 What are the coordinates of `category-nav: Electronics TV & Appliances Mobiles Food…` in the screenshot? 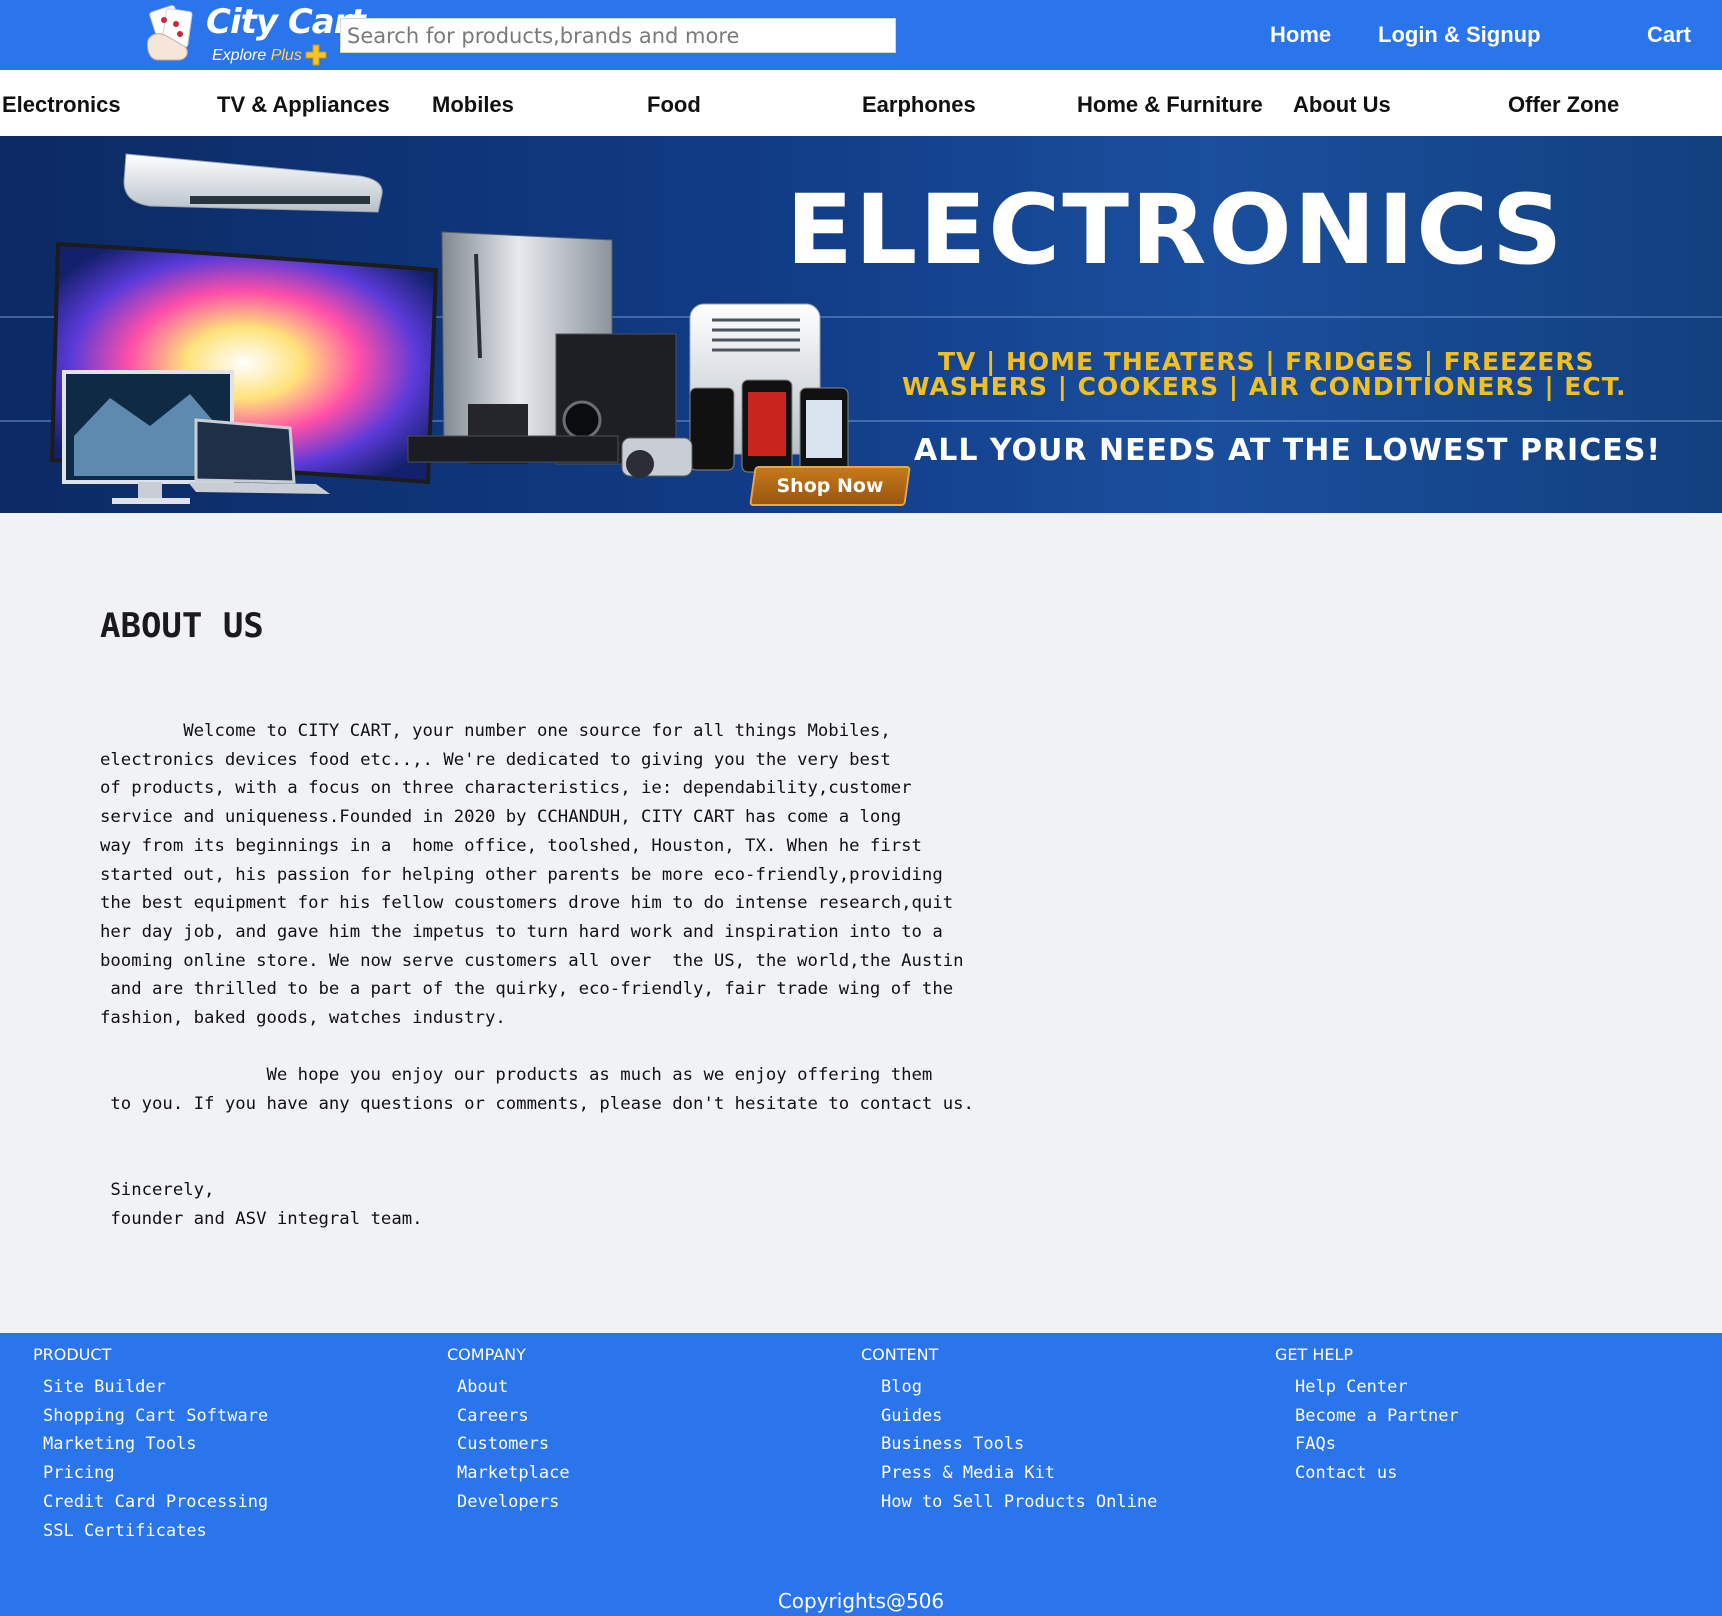 It's located at (861, 103).